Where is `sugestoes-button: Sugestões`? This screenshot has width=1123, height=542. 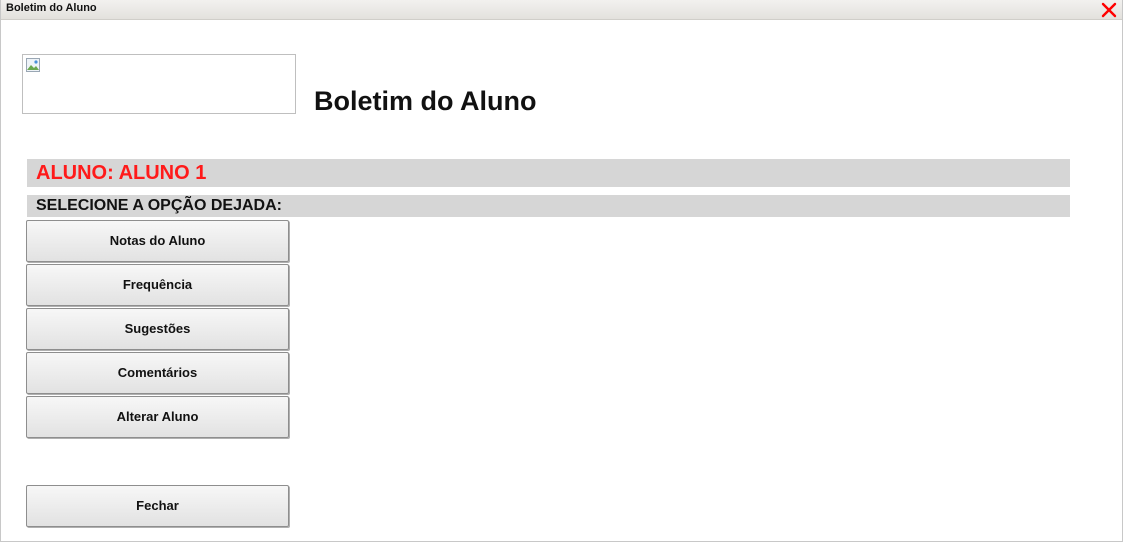
sugestoes-button: Sugestões is located at coordinates (157, 329).